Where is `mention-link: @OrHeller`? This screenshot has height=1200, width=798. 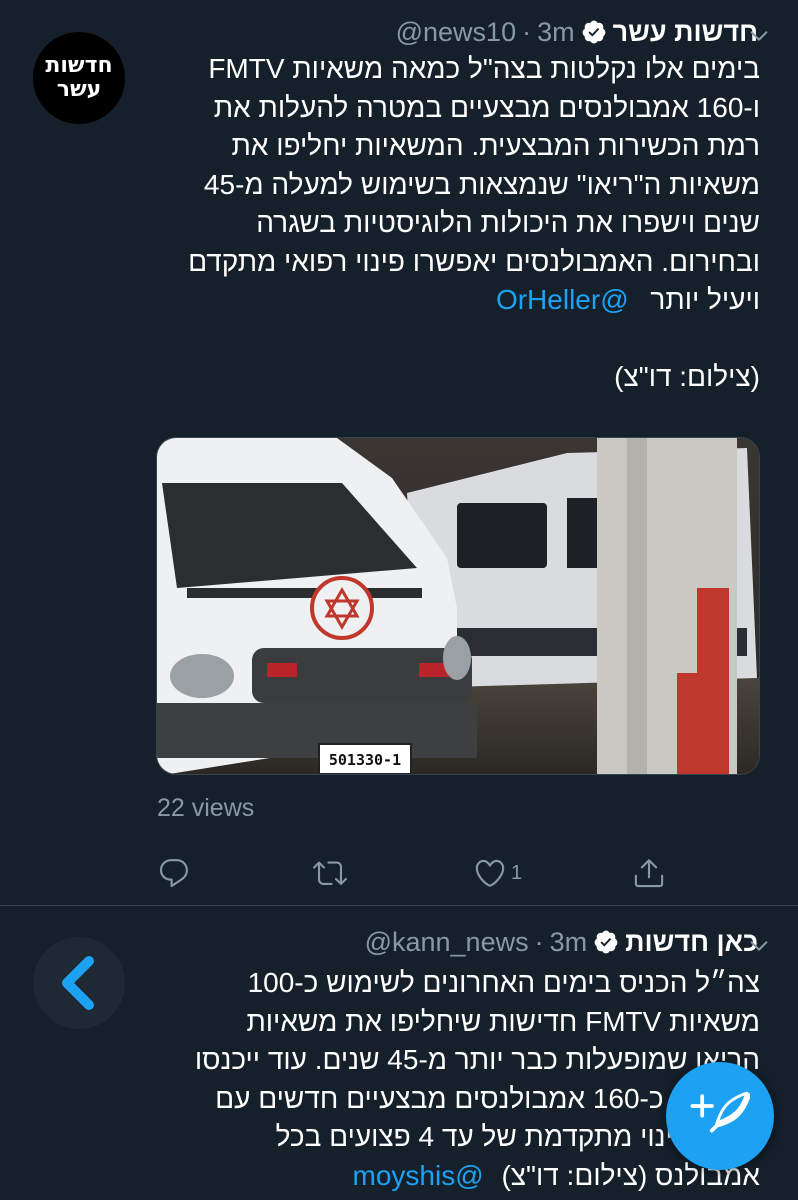 mention-link: @OrHeller is located at coordinates (562, 299).